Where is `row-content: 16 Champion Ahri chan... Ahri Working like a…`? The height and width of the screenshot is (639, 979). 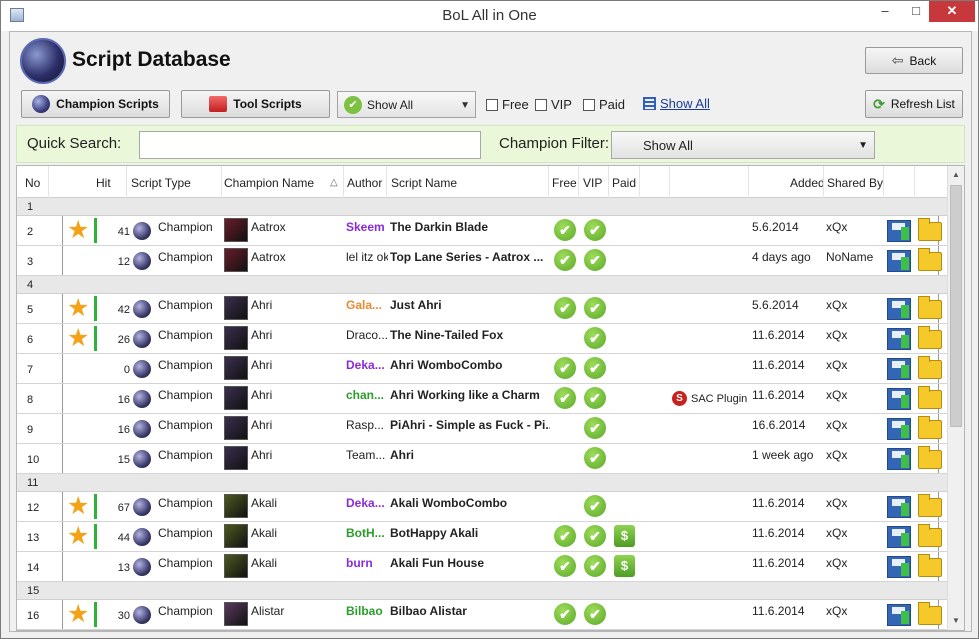
row-content: 16 Champion Ahri chan... Ahri Working like a… is located at coordinates (502, 398).